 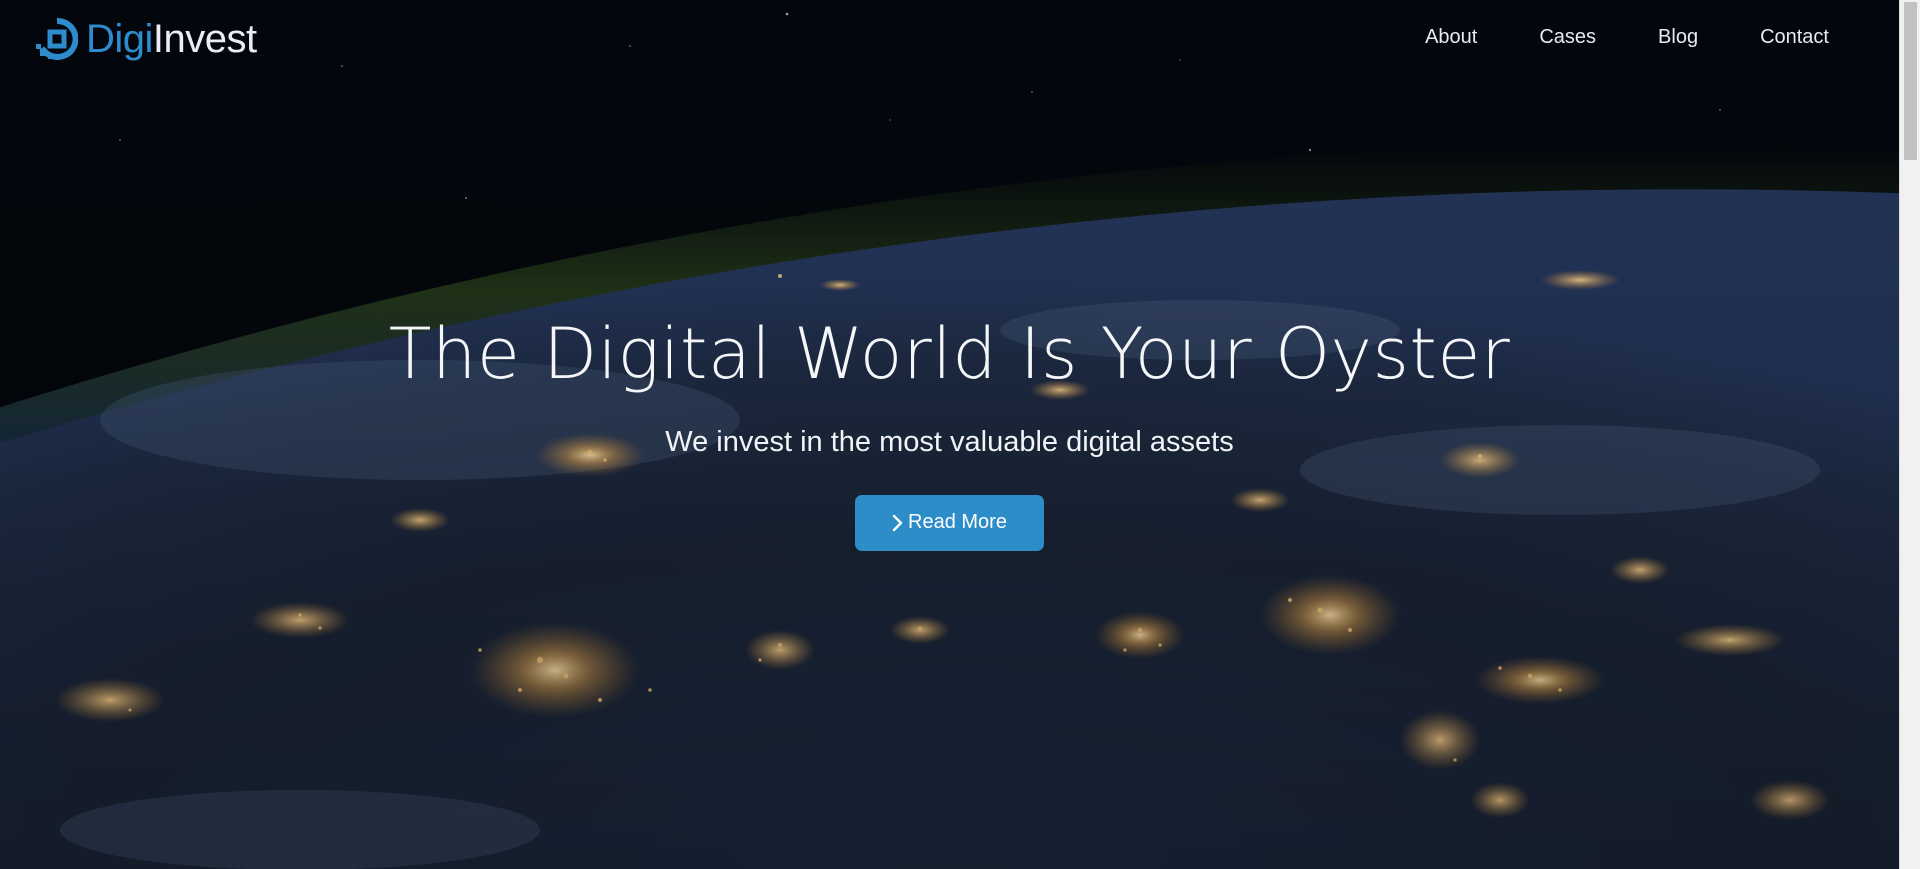 What do you see at coordinates (204, 39) in the screenshot?
I see `brand-name-invest: Invest` at bounding box center [204, 39].